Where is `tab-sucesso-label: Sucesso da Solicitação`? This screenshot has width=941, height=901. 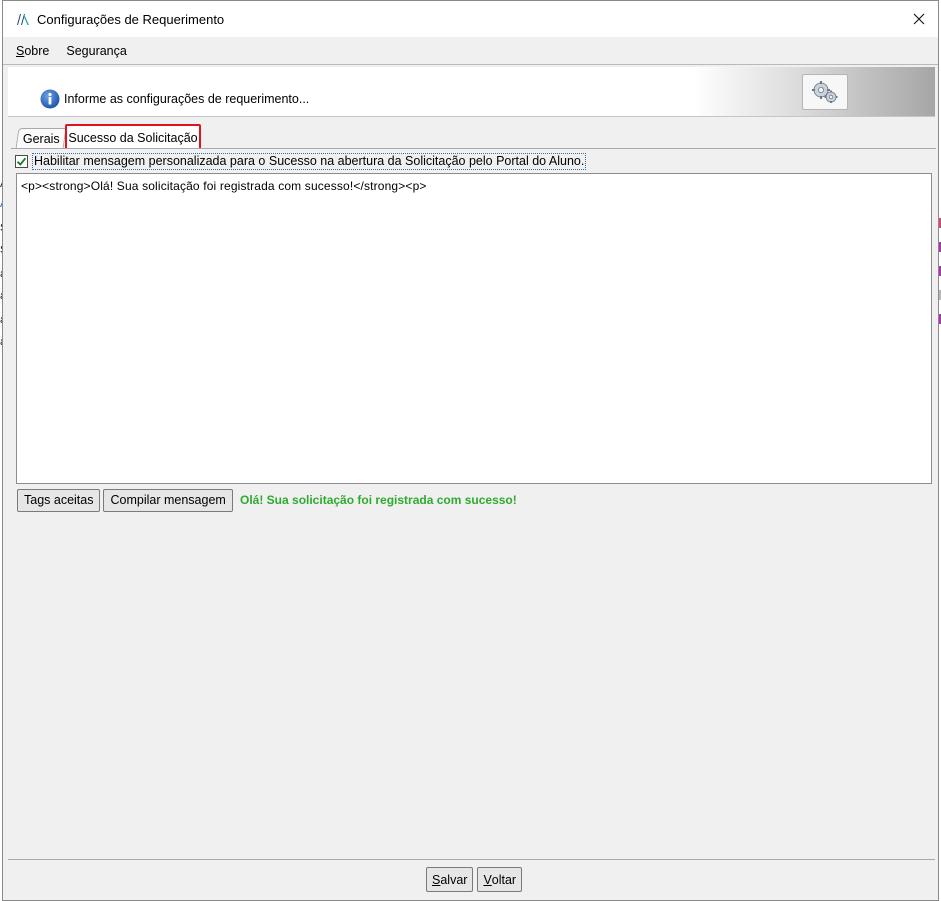
tab-sucesso-label: Sucesso da Solicitação is located at coordinates (133, 137).